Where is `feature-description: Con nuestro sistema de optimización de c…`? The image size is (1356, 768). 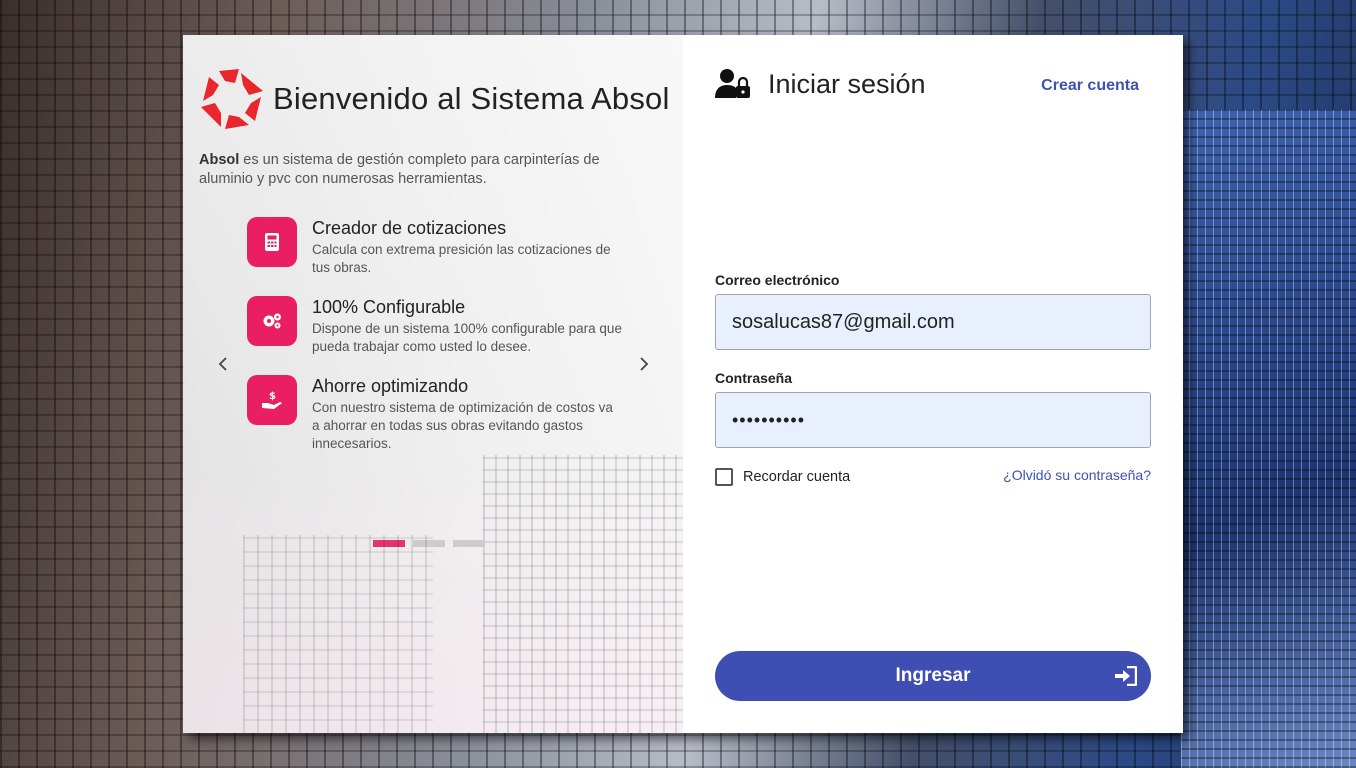 feature-description: Con nuestro sistema de optimización de c… is located at coordinates (462, 425).